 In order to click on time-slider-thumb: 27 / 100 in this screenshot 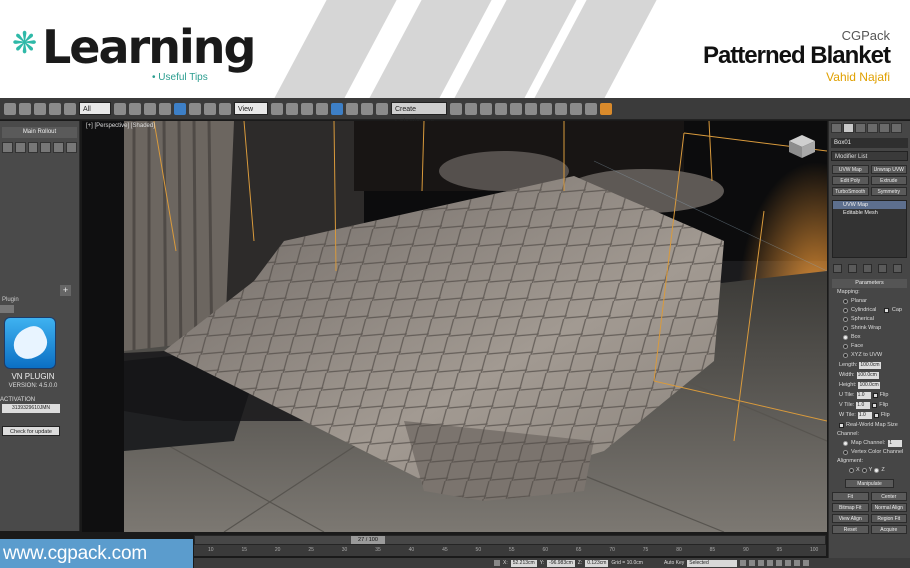, I will do `click(368, 540)`.